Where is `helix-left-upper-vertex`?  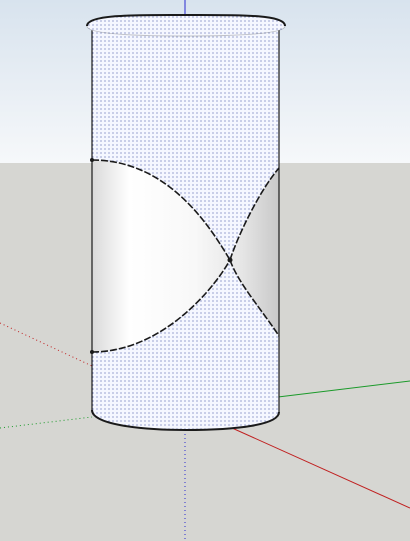 helix-left-upper-vertex is located at coordinates (92, 160).